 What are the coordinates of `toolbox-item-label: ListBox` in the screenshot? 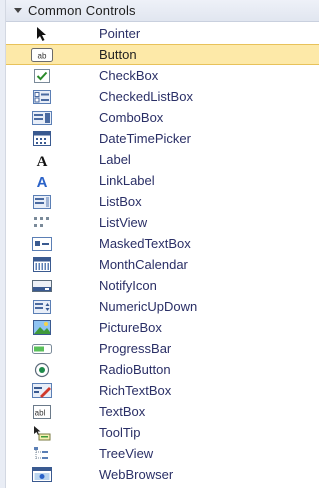 It's located at (120, 201).